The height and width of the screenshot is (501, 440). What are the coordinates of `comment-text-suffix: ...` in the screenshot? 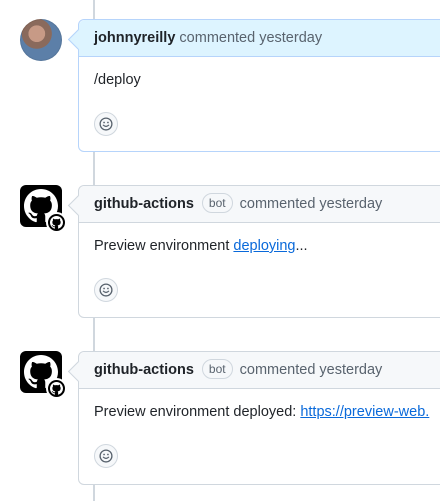 It's located at (301, 246).